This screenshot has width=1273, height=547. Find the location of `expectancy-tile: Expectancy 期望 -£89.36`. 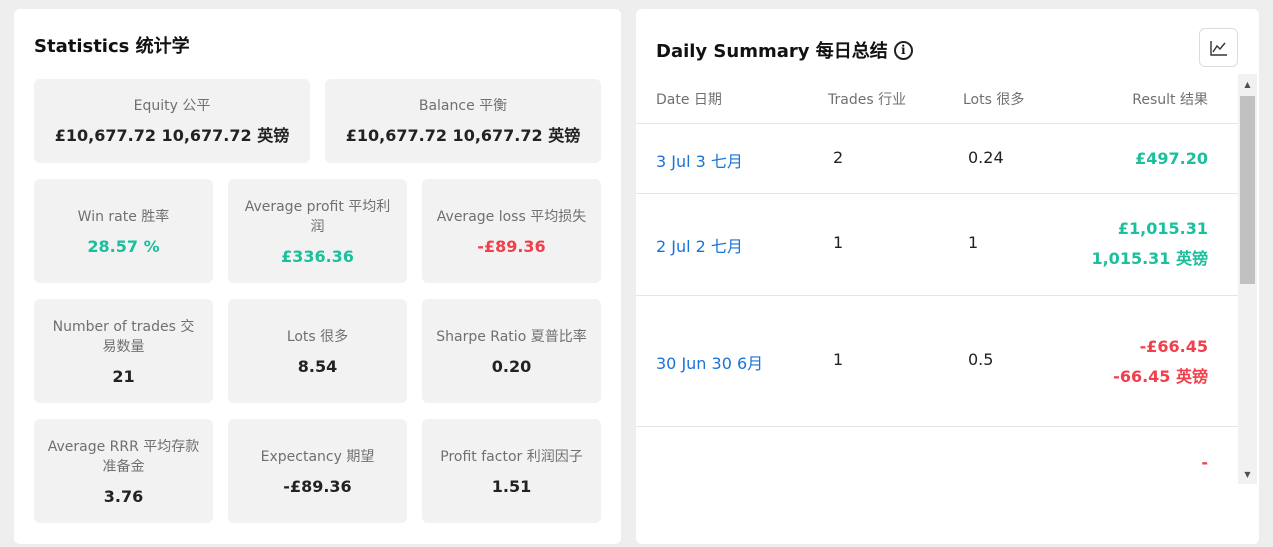

expectancy-tile: Expectancy 期望 -£89.36 is located at coordinates (317, 471).